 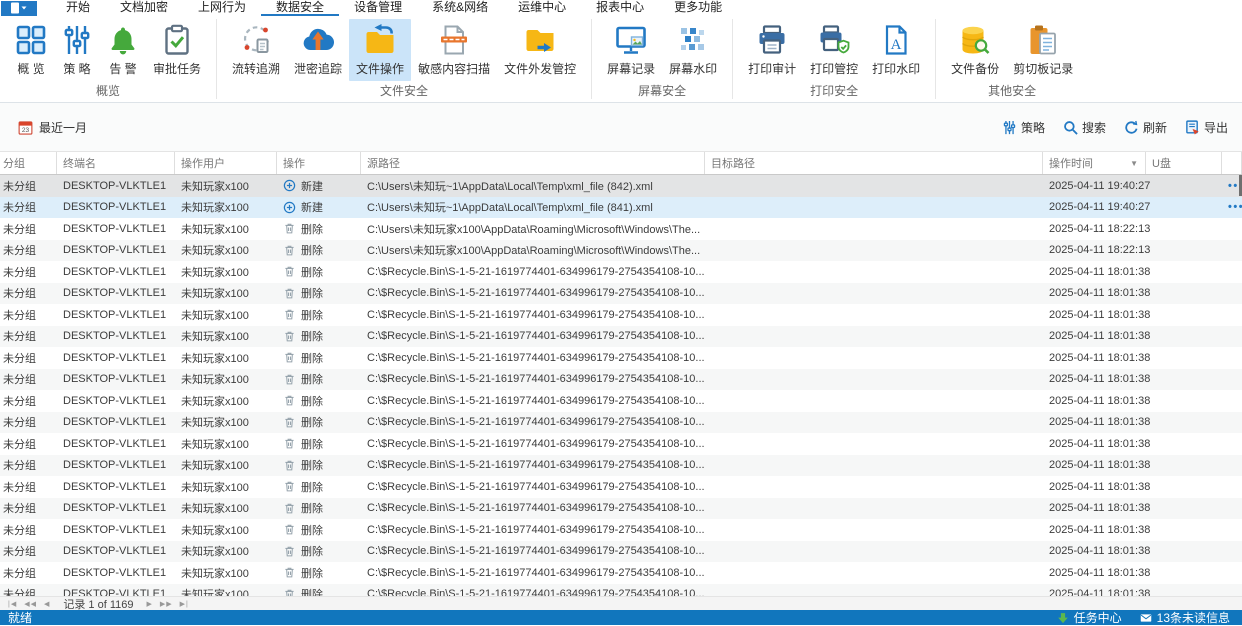 What do you see at coordinates (380, 50) in the screenshot?
I see `ribbon-button: 文件操作` at bounding box center [380, 50].